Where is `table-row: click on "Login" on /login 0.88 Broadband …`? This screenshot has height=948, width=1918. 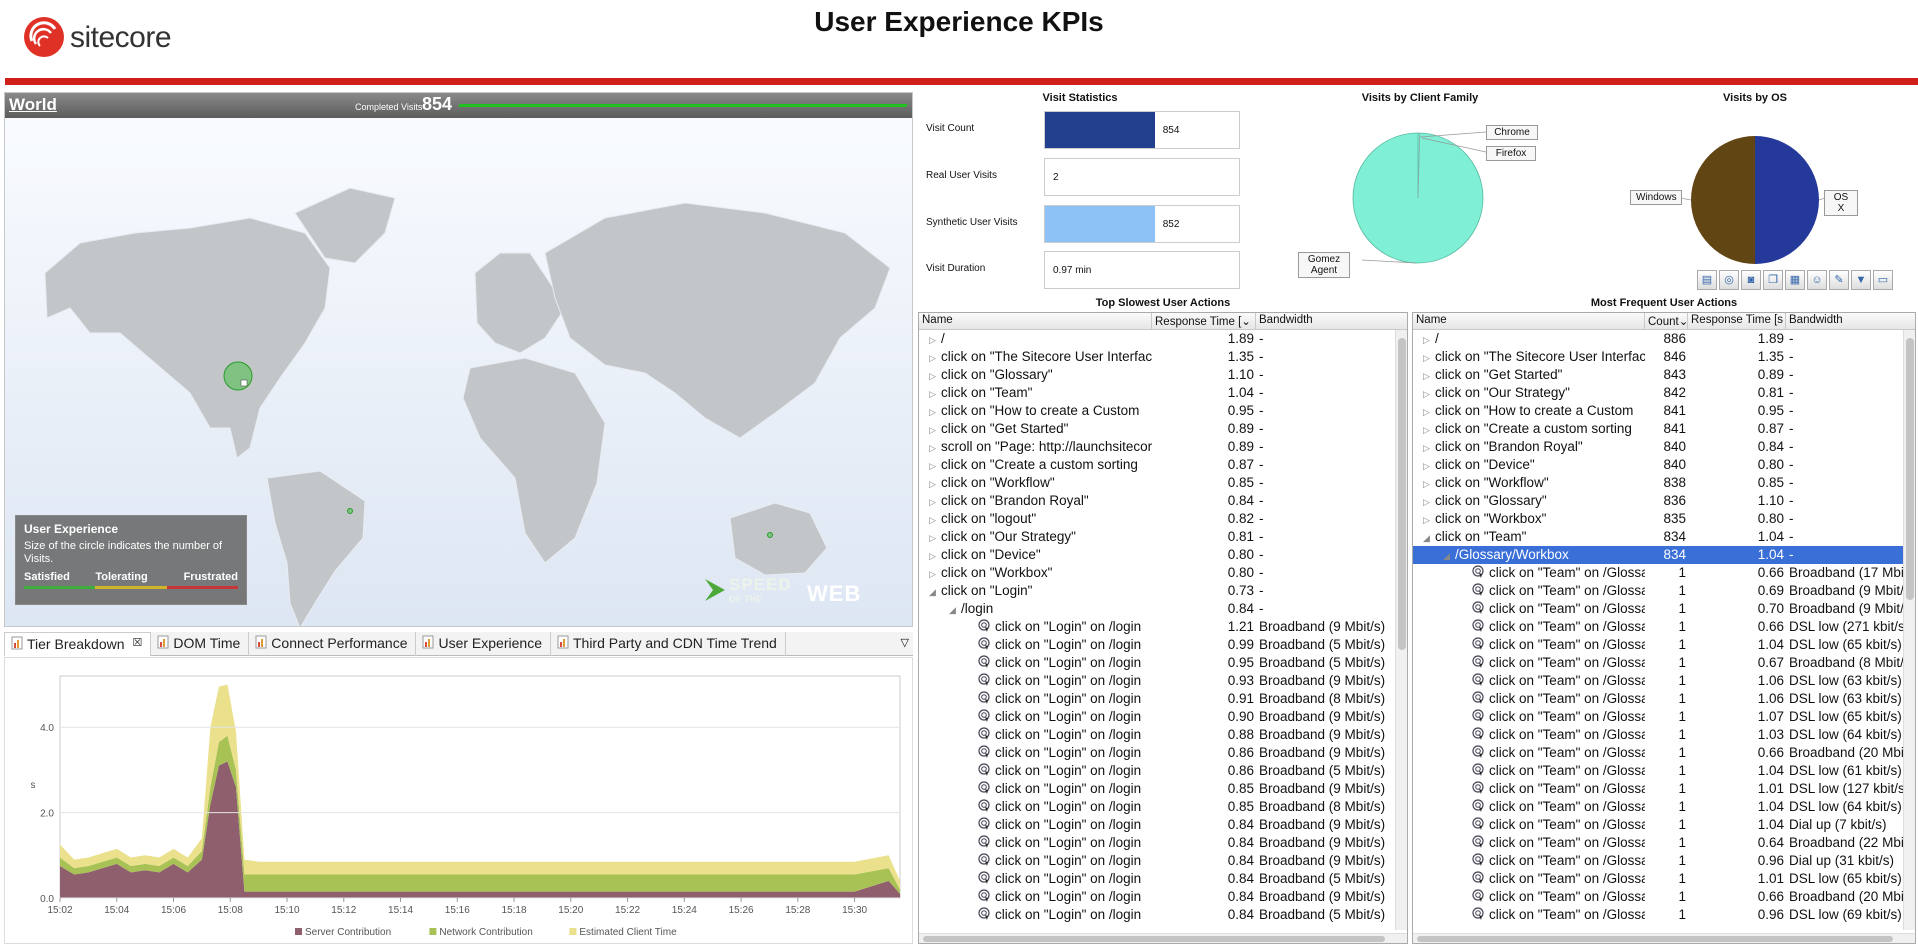
table-row: click on "Login" on /login 0.88 Broadband … is located at coordinates (1163, 735).